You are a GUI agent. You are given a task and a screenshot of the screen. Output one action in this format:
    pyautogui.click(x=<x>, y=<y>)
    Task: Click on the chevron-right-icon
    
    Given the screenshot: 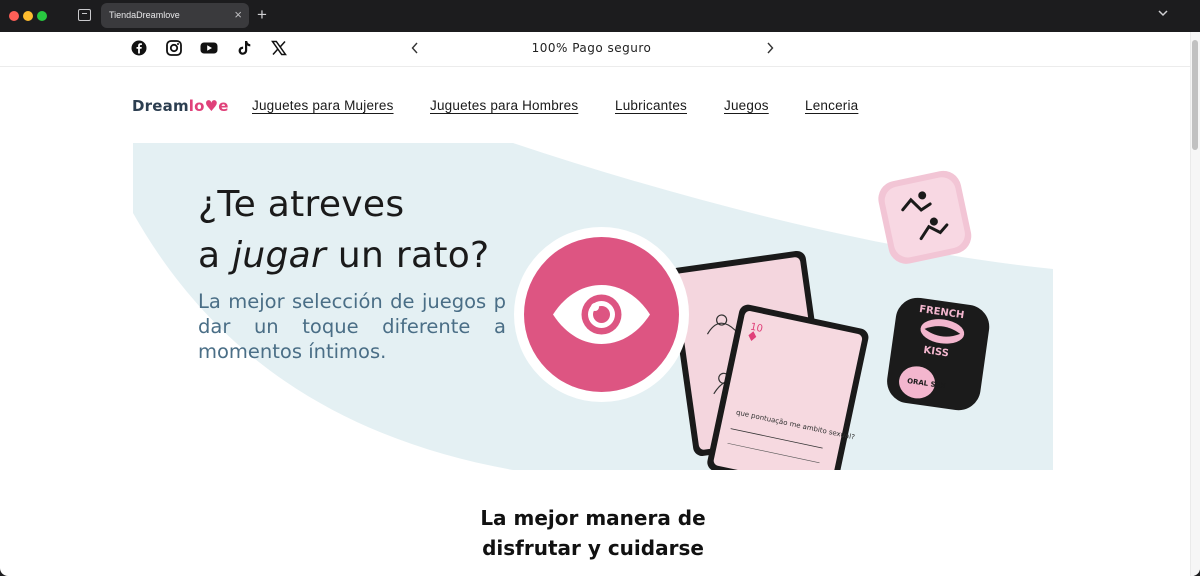 What is the action you would take?
    pyautogui.click(x=770, y=48)
    